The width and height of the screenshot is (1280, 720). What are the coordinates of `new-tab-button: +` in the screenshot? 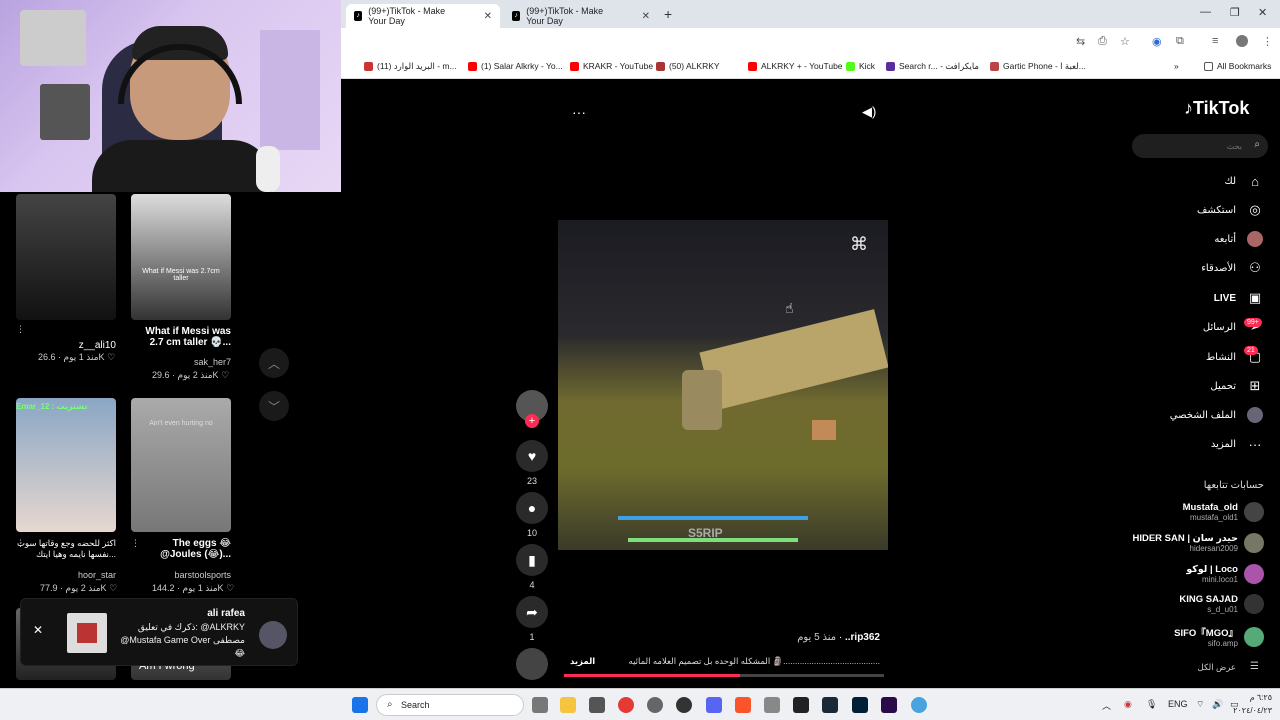 It's located at (668, 14).